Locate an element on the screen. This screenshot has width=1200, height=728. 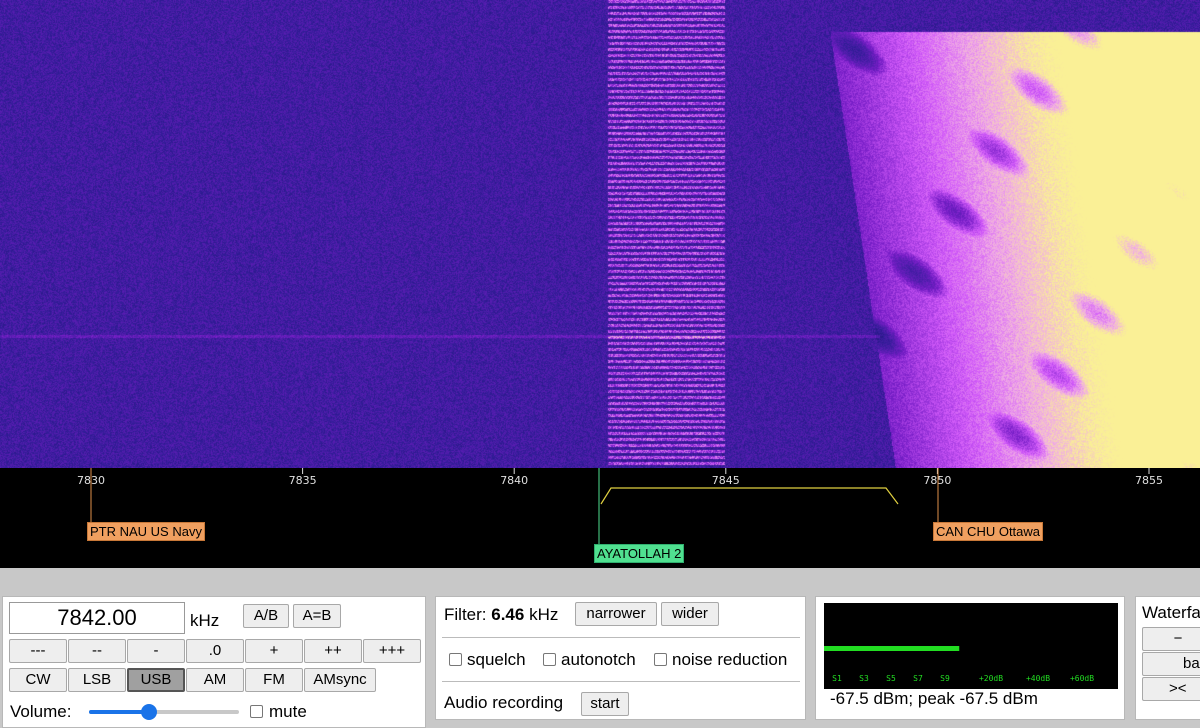
mute-label: mute is located at coordinates (288, 711).